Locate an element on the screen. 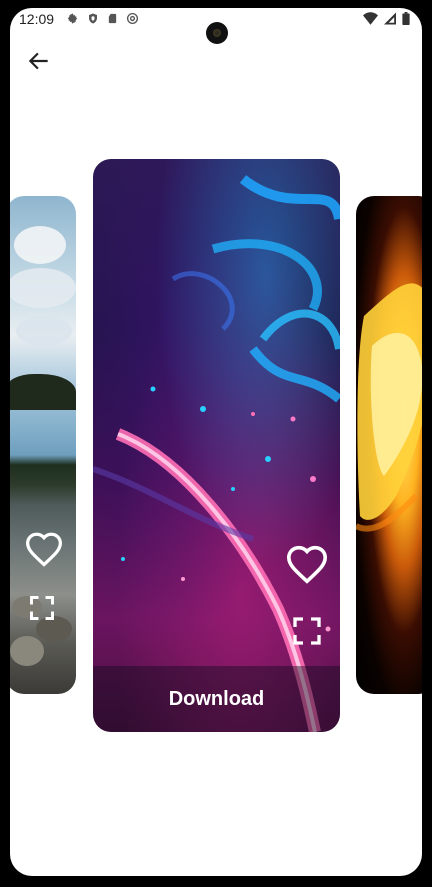  battery-icon is located at coordinates (406, 18).